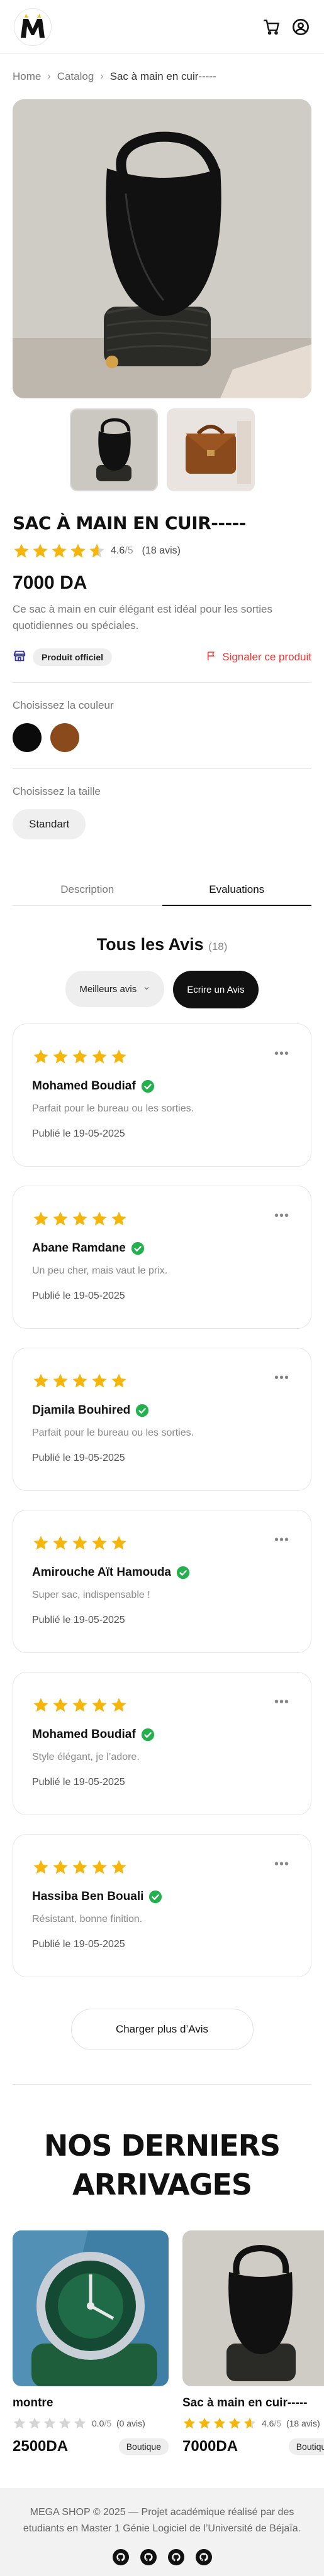  Describe the element at coordinates (300, 27) in the screenshot. I see `user-circle-icon` at that location.